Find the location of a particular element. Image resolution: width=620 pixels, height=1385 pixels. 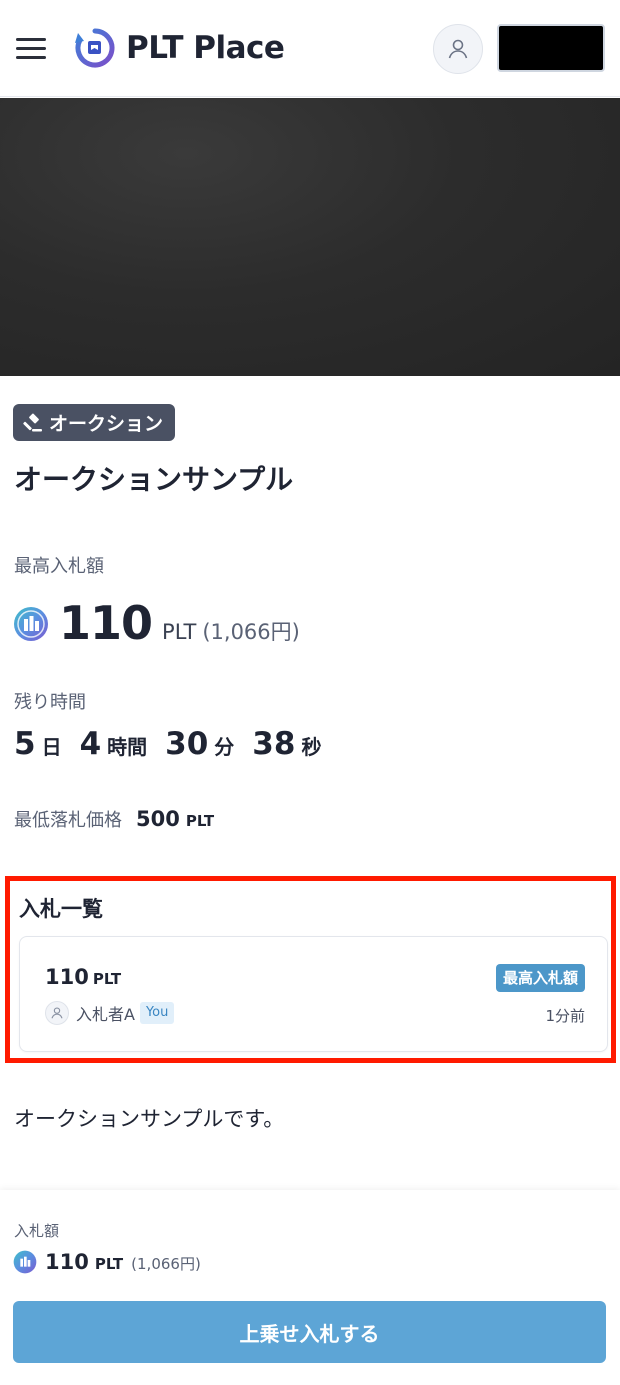

bid-amount: 110 PLT is located at coordinates (83, 977).